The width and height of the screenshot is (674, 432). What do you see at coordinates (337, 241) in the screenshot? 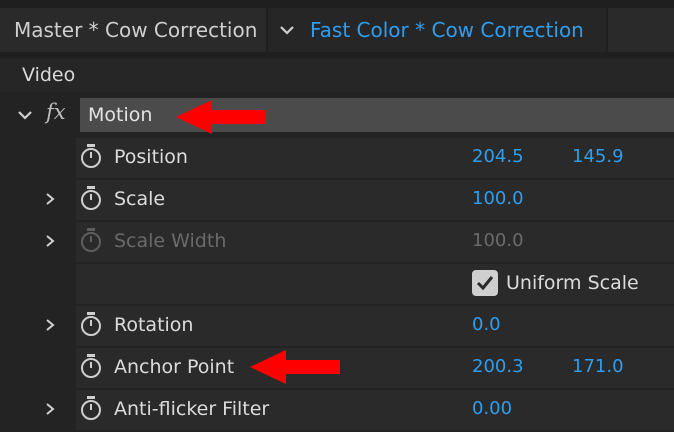
I see `property-row-scale-width: Scale Width 100.0` at bounding box center [337, 241].